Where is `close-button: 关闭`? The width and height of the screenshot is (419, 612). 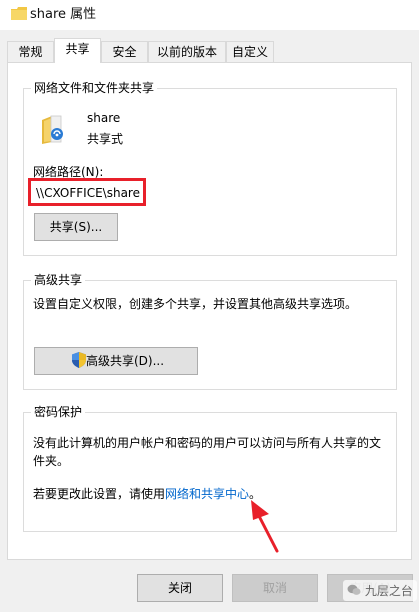 close-button: 关闭 is located at coordinates (180, 588).